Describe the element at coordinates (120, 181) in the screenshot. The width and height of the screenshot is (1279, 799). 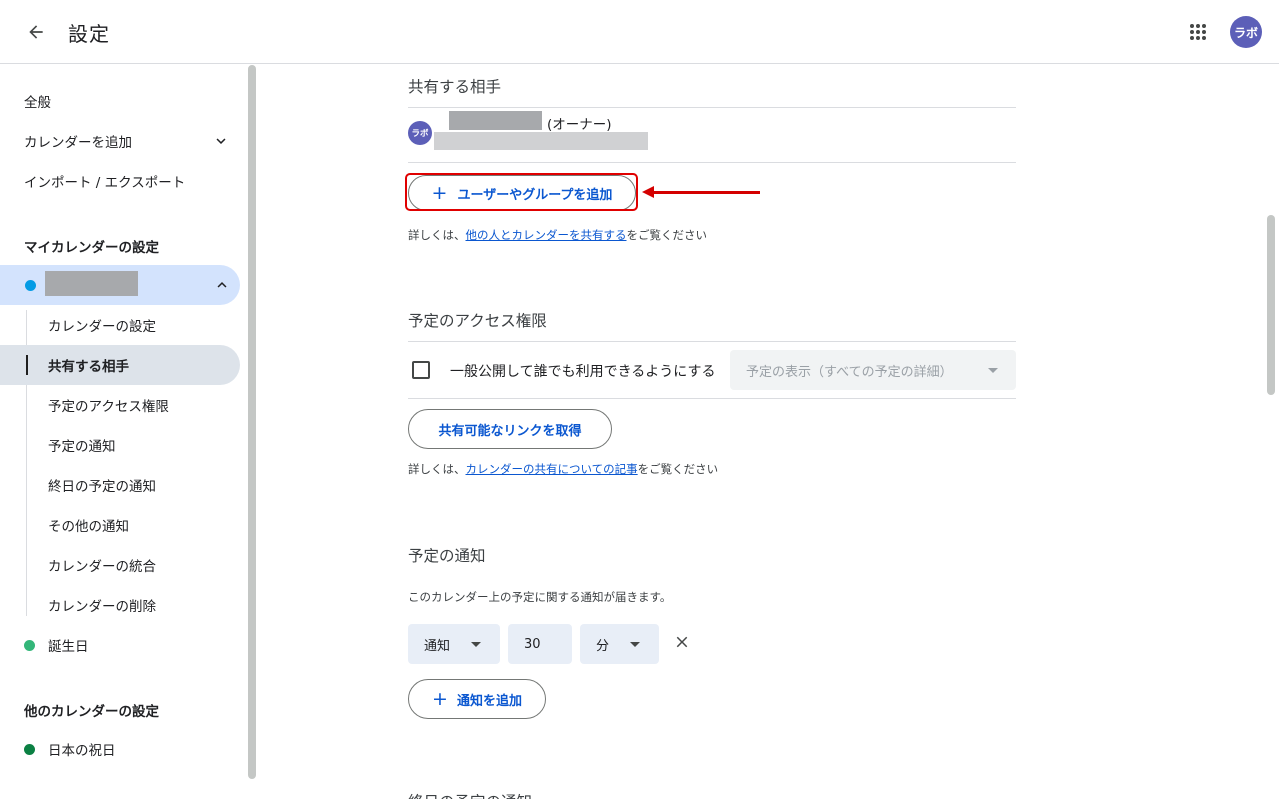
I see `sidebar-item-import-export: インポート / エクスポート` at that location.